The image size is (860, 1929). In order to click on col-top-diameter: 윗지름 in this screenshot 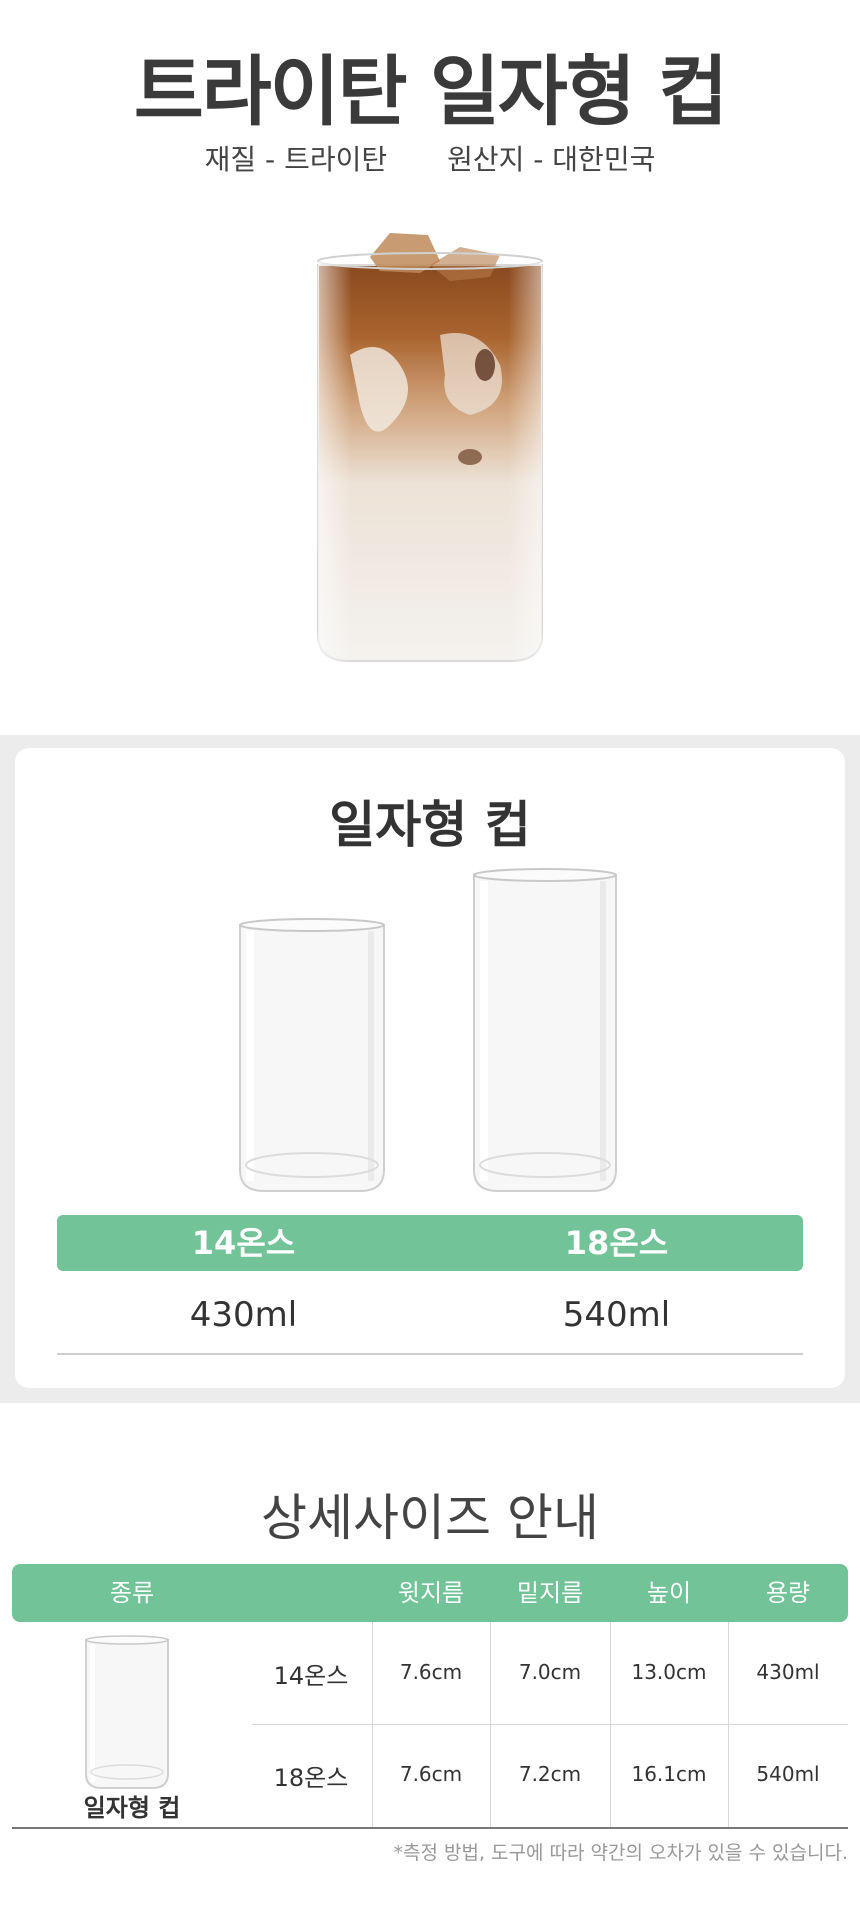, I will do `click(431, 1593)`.